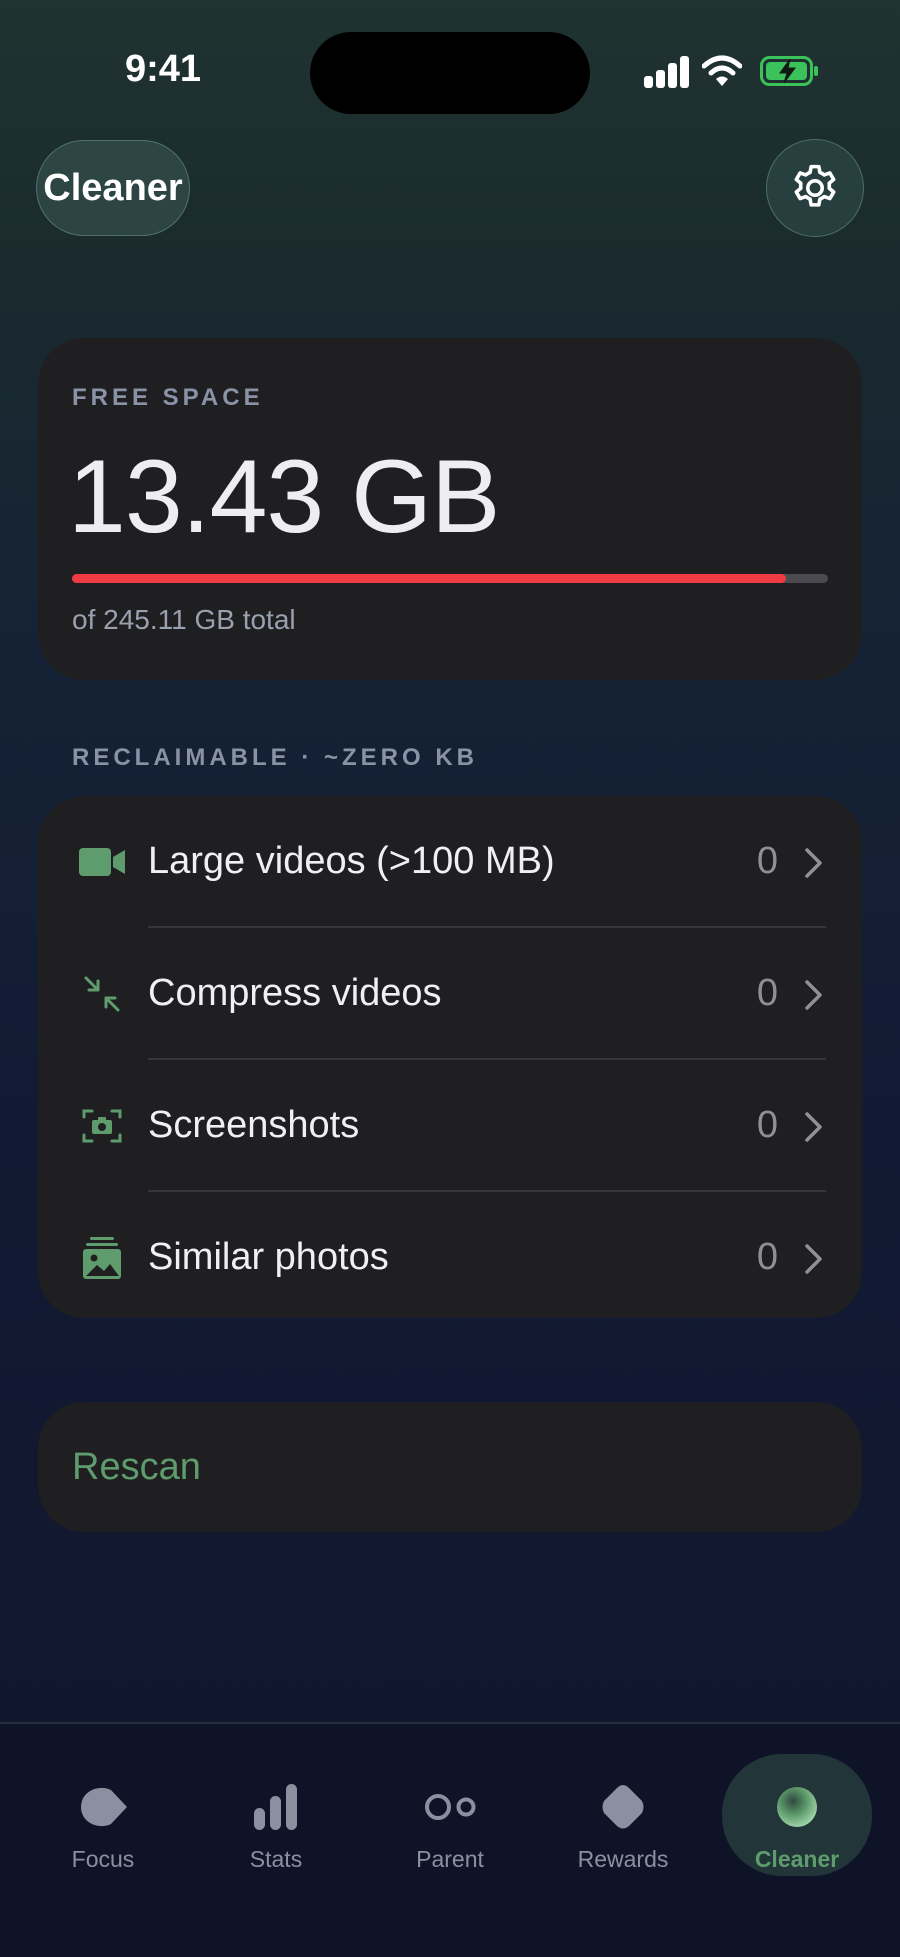 This screenshot has height=1957, width=900. Describe the element at coordinates (163, 69) in the screenshot. I see `status-time: 9:41` at that location.